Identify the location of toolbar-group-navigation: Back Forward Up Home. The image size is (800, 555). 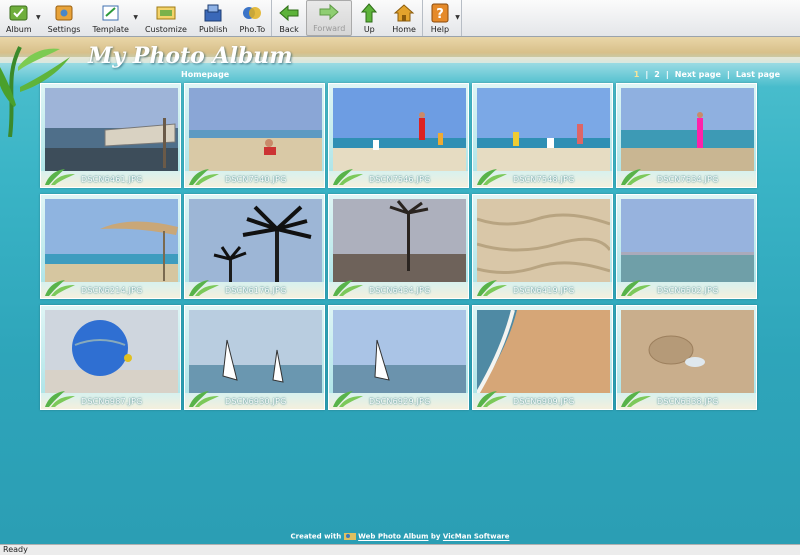
(347, 18).